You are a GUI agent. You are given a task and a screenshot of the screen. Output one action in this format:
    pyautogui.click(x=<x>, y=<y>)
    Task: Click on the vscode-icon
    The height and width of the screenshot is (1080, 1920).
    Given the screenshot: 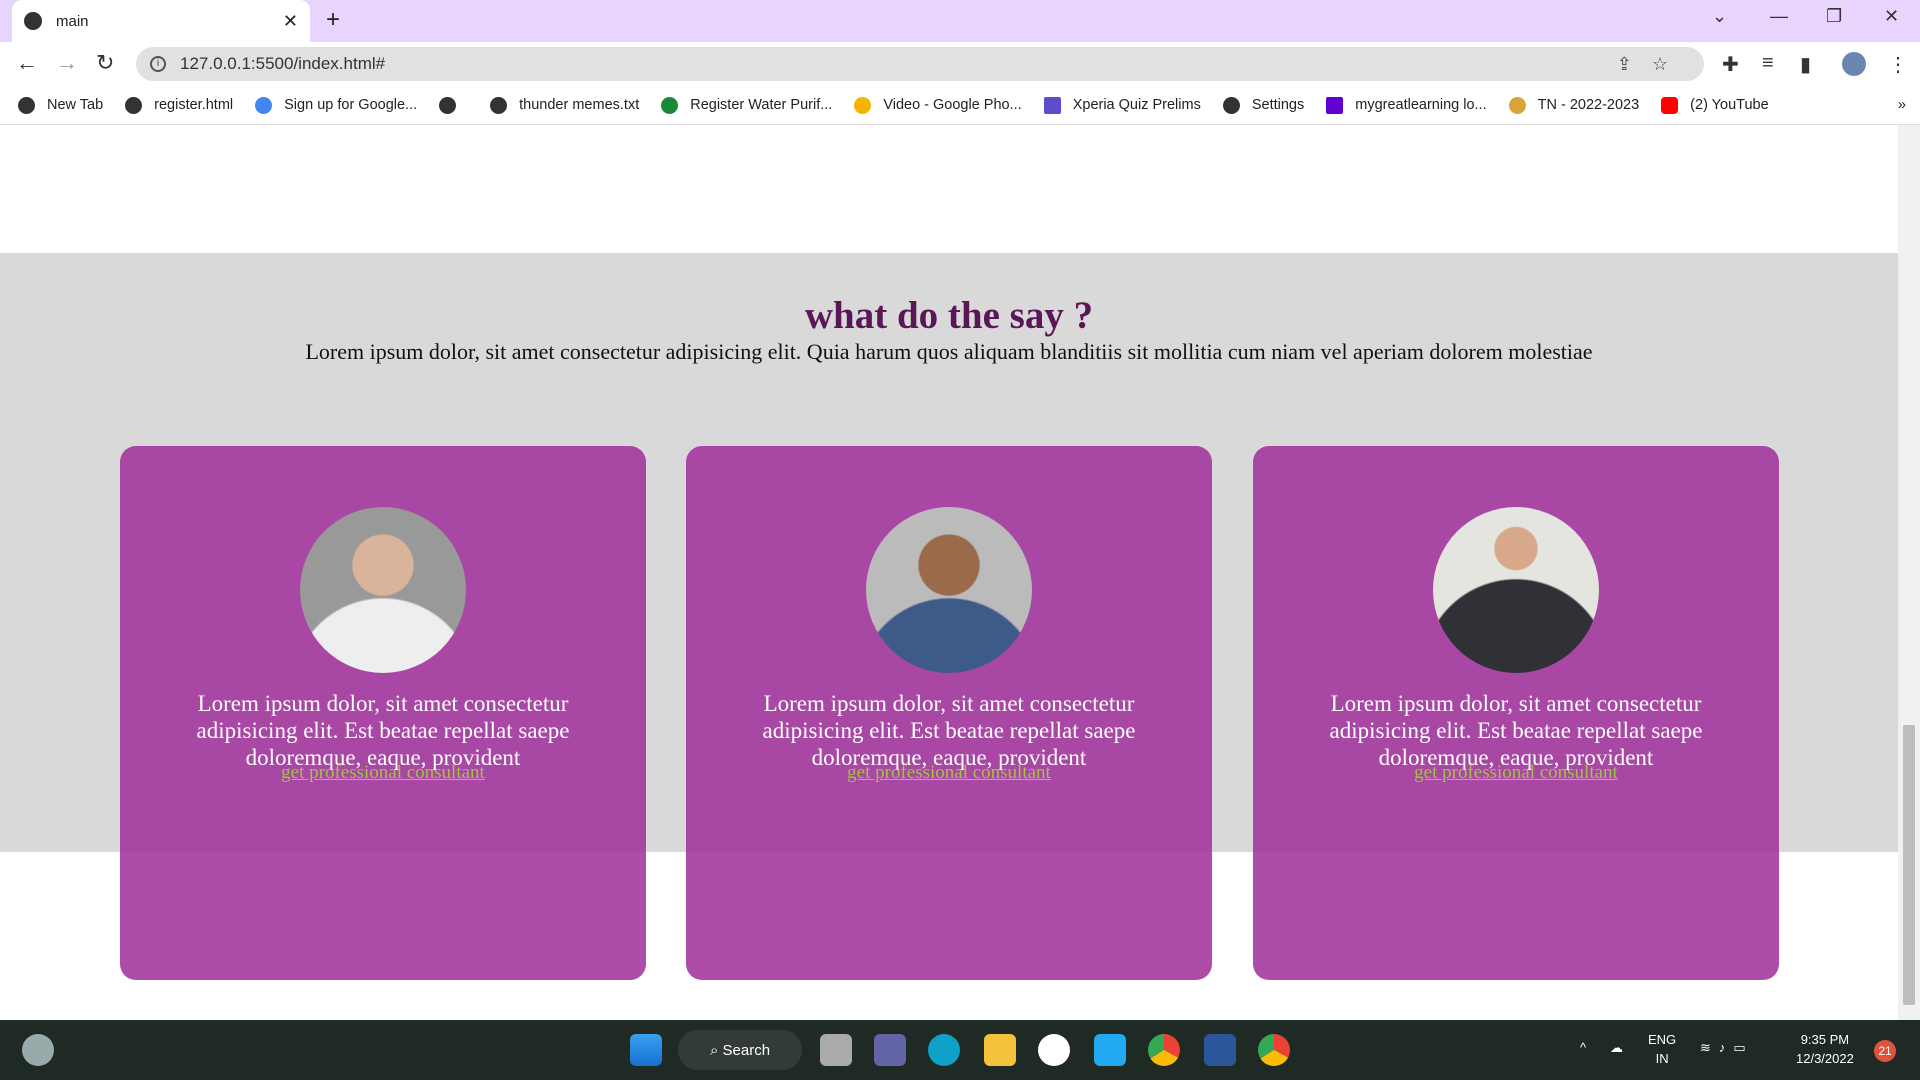 What is the action you would take?
    pyautogui.click(x=1110, y=1050)
    